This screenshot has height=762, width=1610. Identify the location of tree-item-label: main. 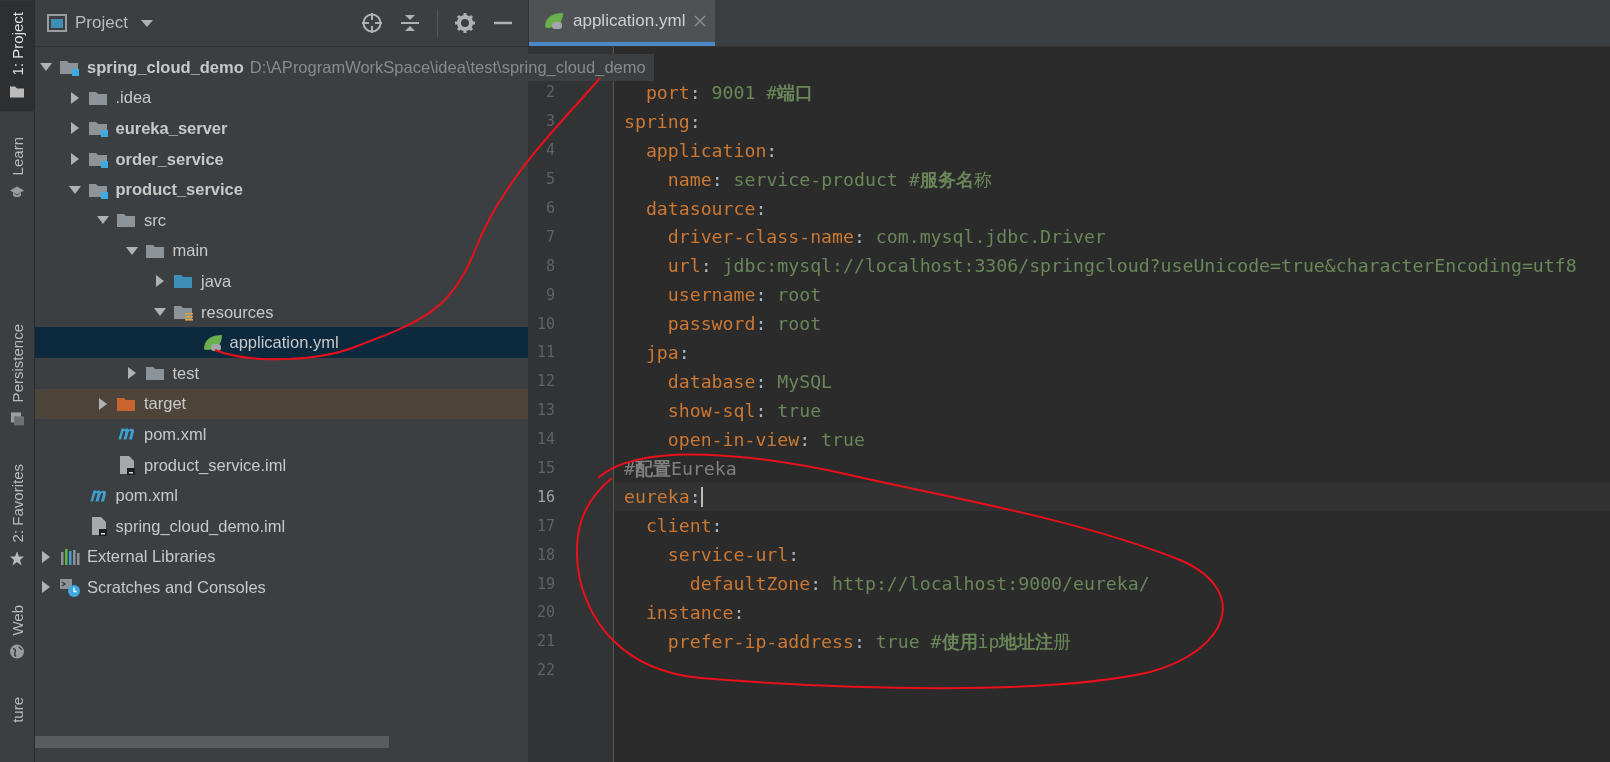
(190, 251).